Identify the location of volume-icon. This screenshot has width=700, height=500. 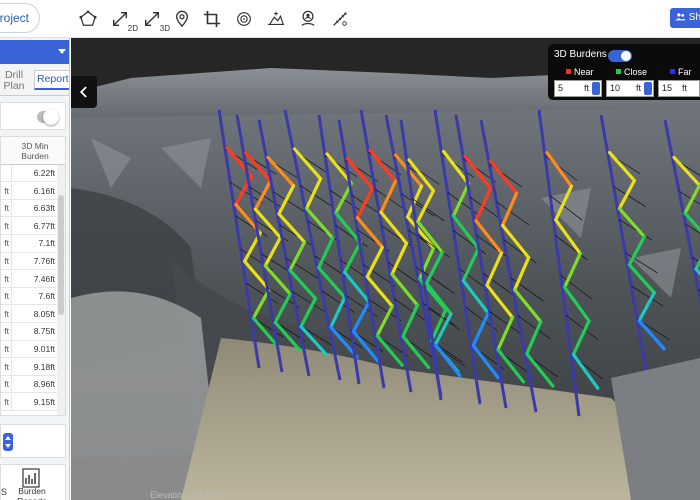
(276, 19).